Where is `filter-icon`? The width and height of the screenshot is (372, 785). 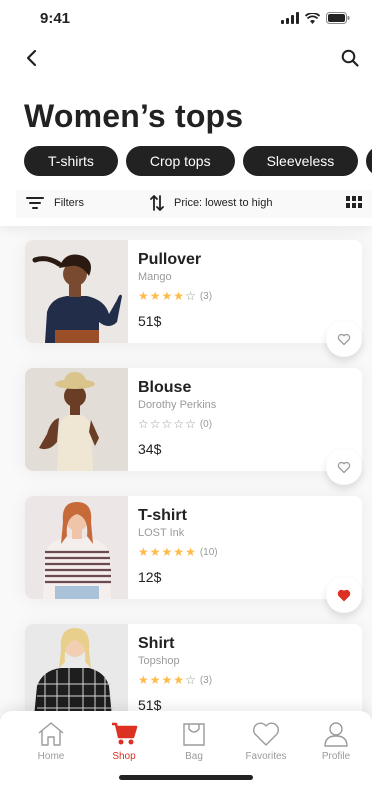
filter-icon is located at coordinates (35, 203).